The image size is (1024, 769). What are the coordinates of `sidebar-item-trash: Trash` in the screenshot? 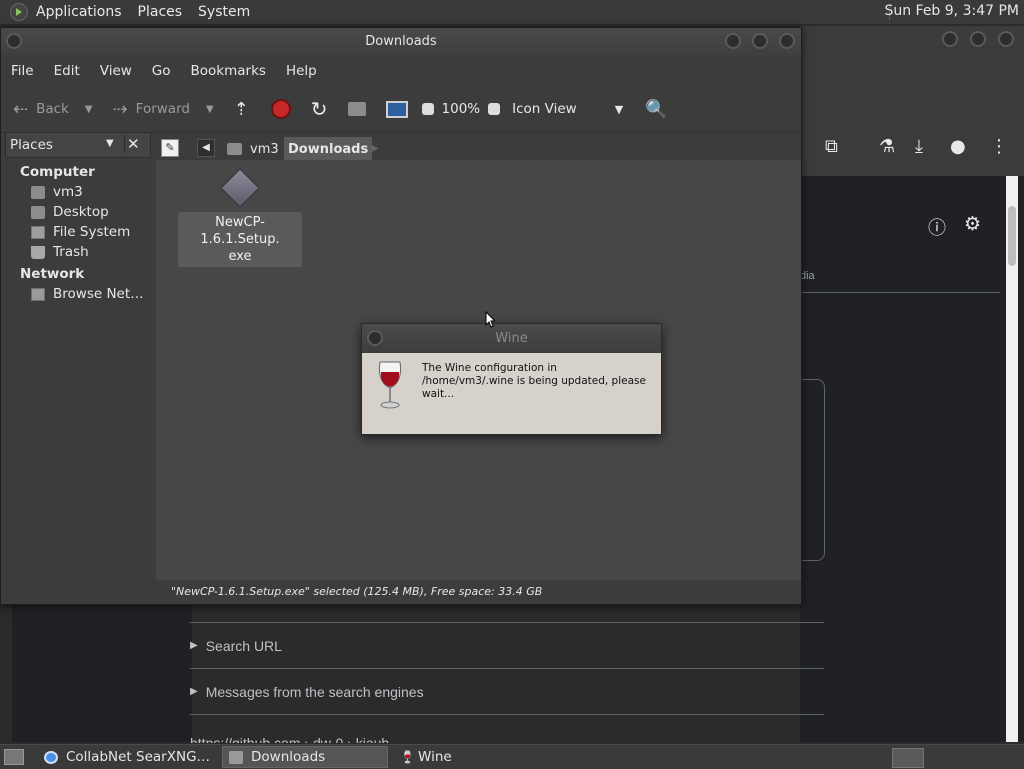 It's located at (78, 250).